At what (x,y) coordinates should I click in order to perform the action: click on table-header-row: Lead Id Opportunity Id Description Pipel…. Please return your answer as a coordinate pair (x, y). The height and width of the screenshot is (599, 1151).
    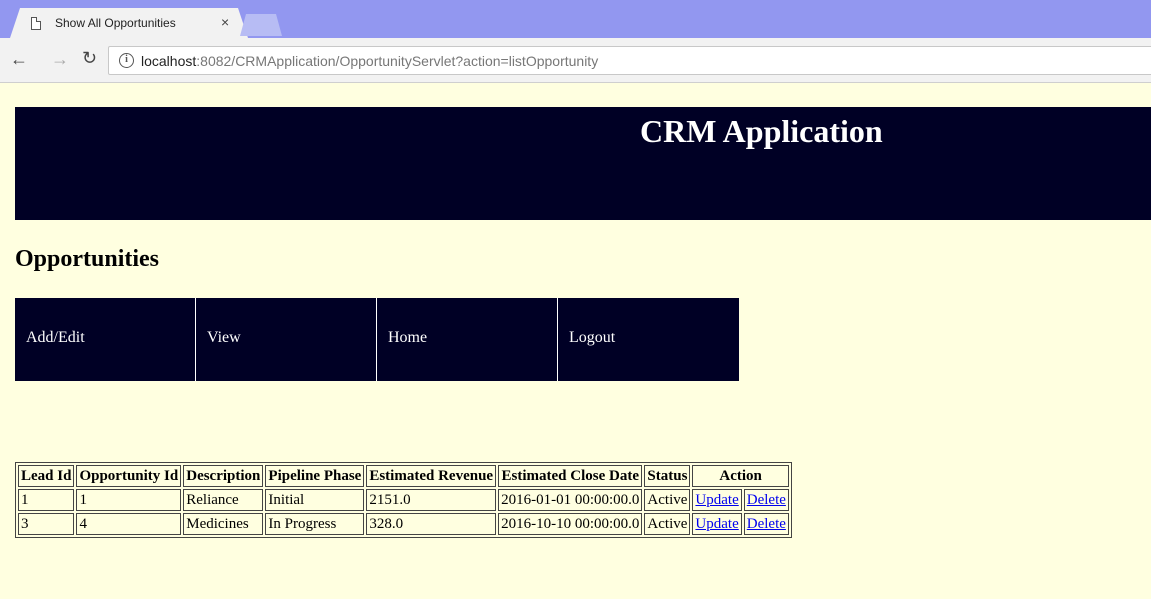
    Looking at the image, I should click on (403, 476).